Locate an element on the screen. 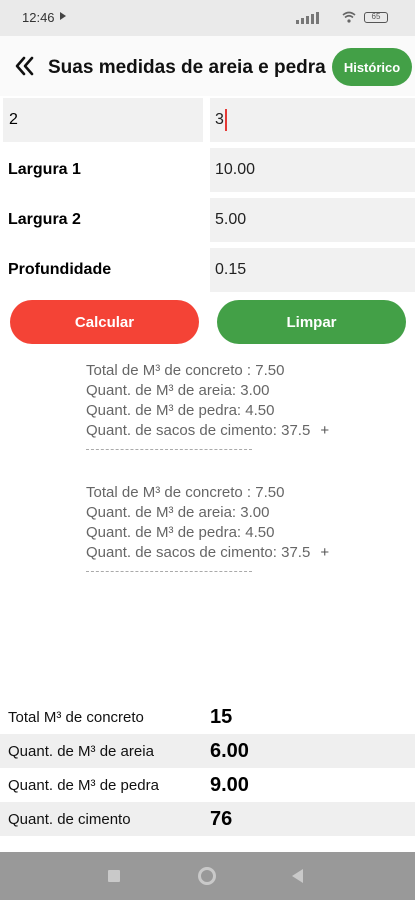 This screenshot has width=415, height=900. total-areia-label: Quant. de M³ de areia is located at coordinates (81, 751).